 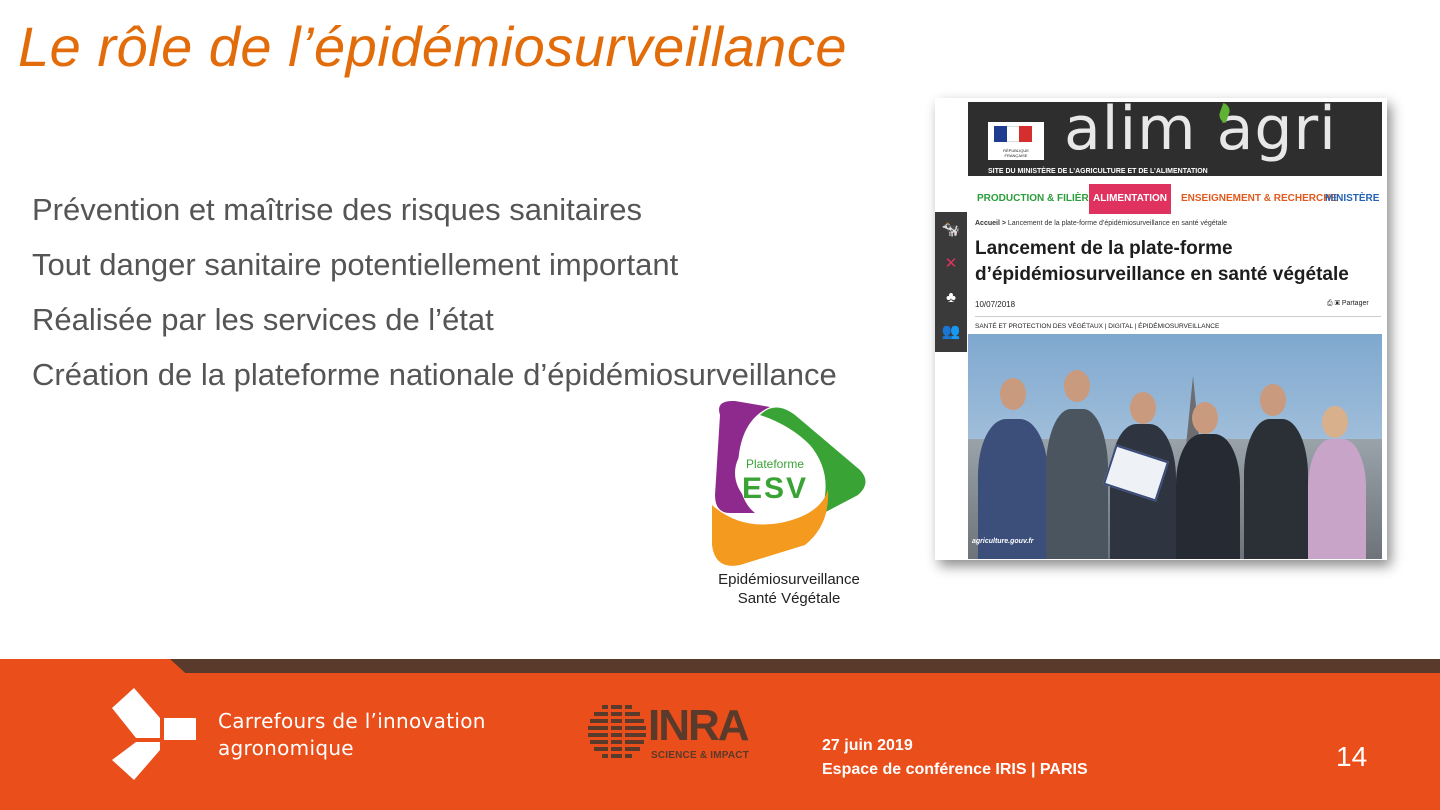 I want to click on divider, so click(x=1178, y=316).